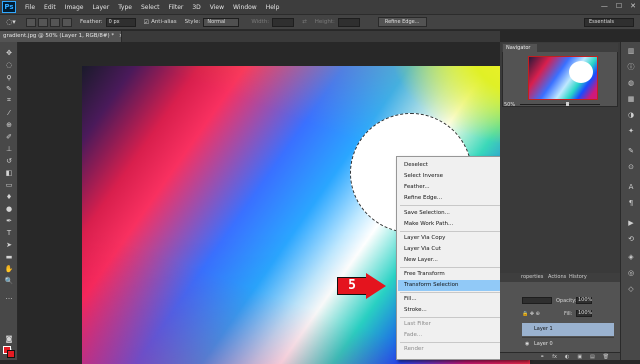 This screenshot has width=640, height=364. What do you see at coordinates (192, 22) in the screenshot?
I see `style-label: Style:` at bounding box center [192, 22].